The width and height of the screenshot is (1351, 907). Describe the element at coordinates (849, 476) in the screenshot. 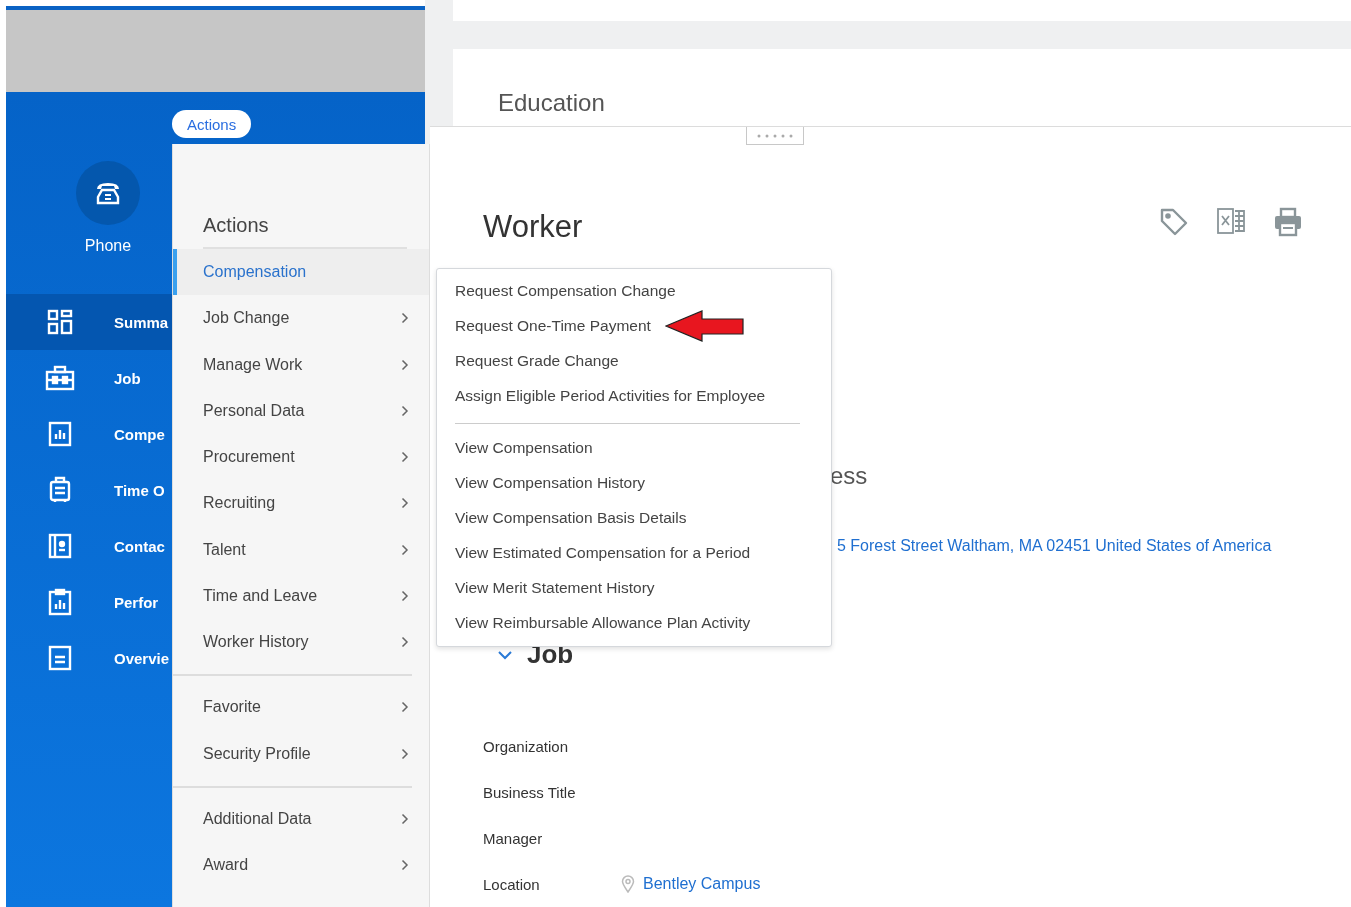

I see `section-heading: ess` at that location.